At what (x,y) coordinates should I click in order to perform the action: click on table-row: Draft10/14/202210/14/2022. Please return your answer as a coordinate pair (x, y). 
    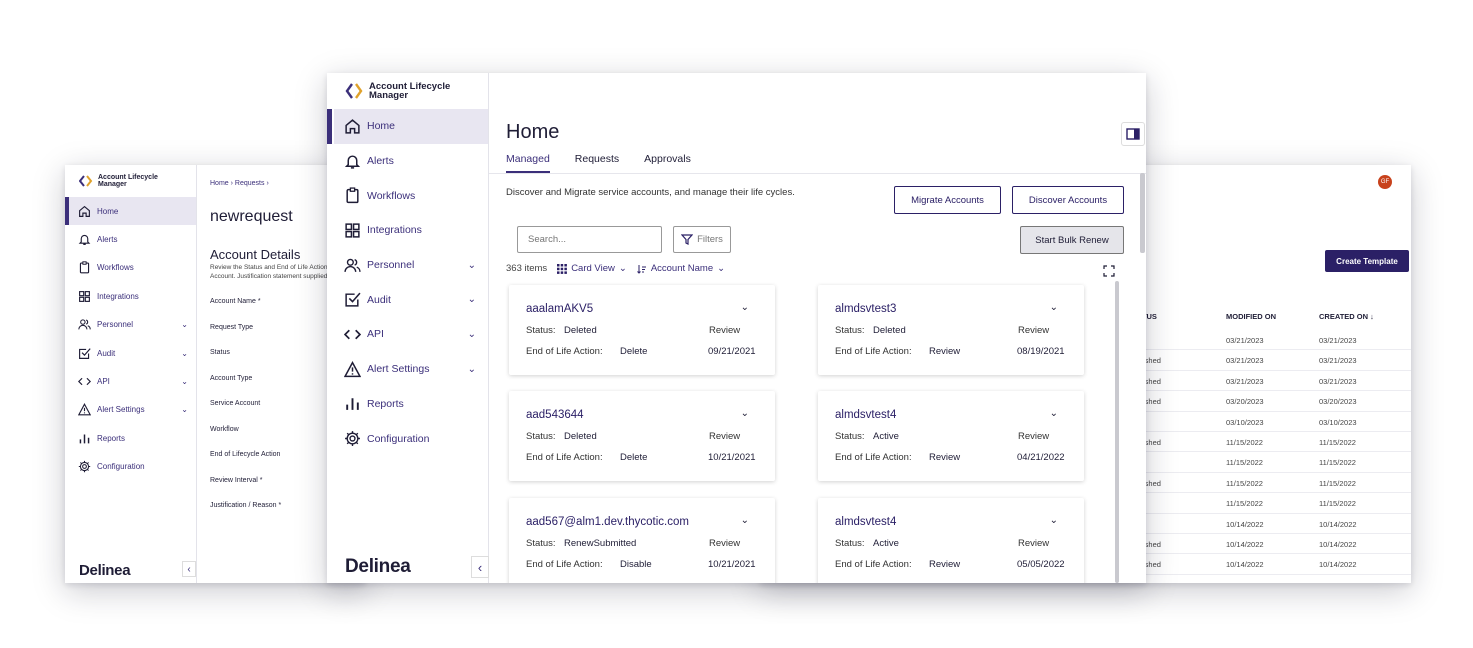
    Looking at the image, I should click on (1269, 524).